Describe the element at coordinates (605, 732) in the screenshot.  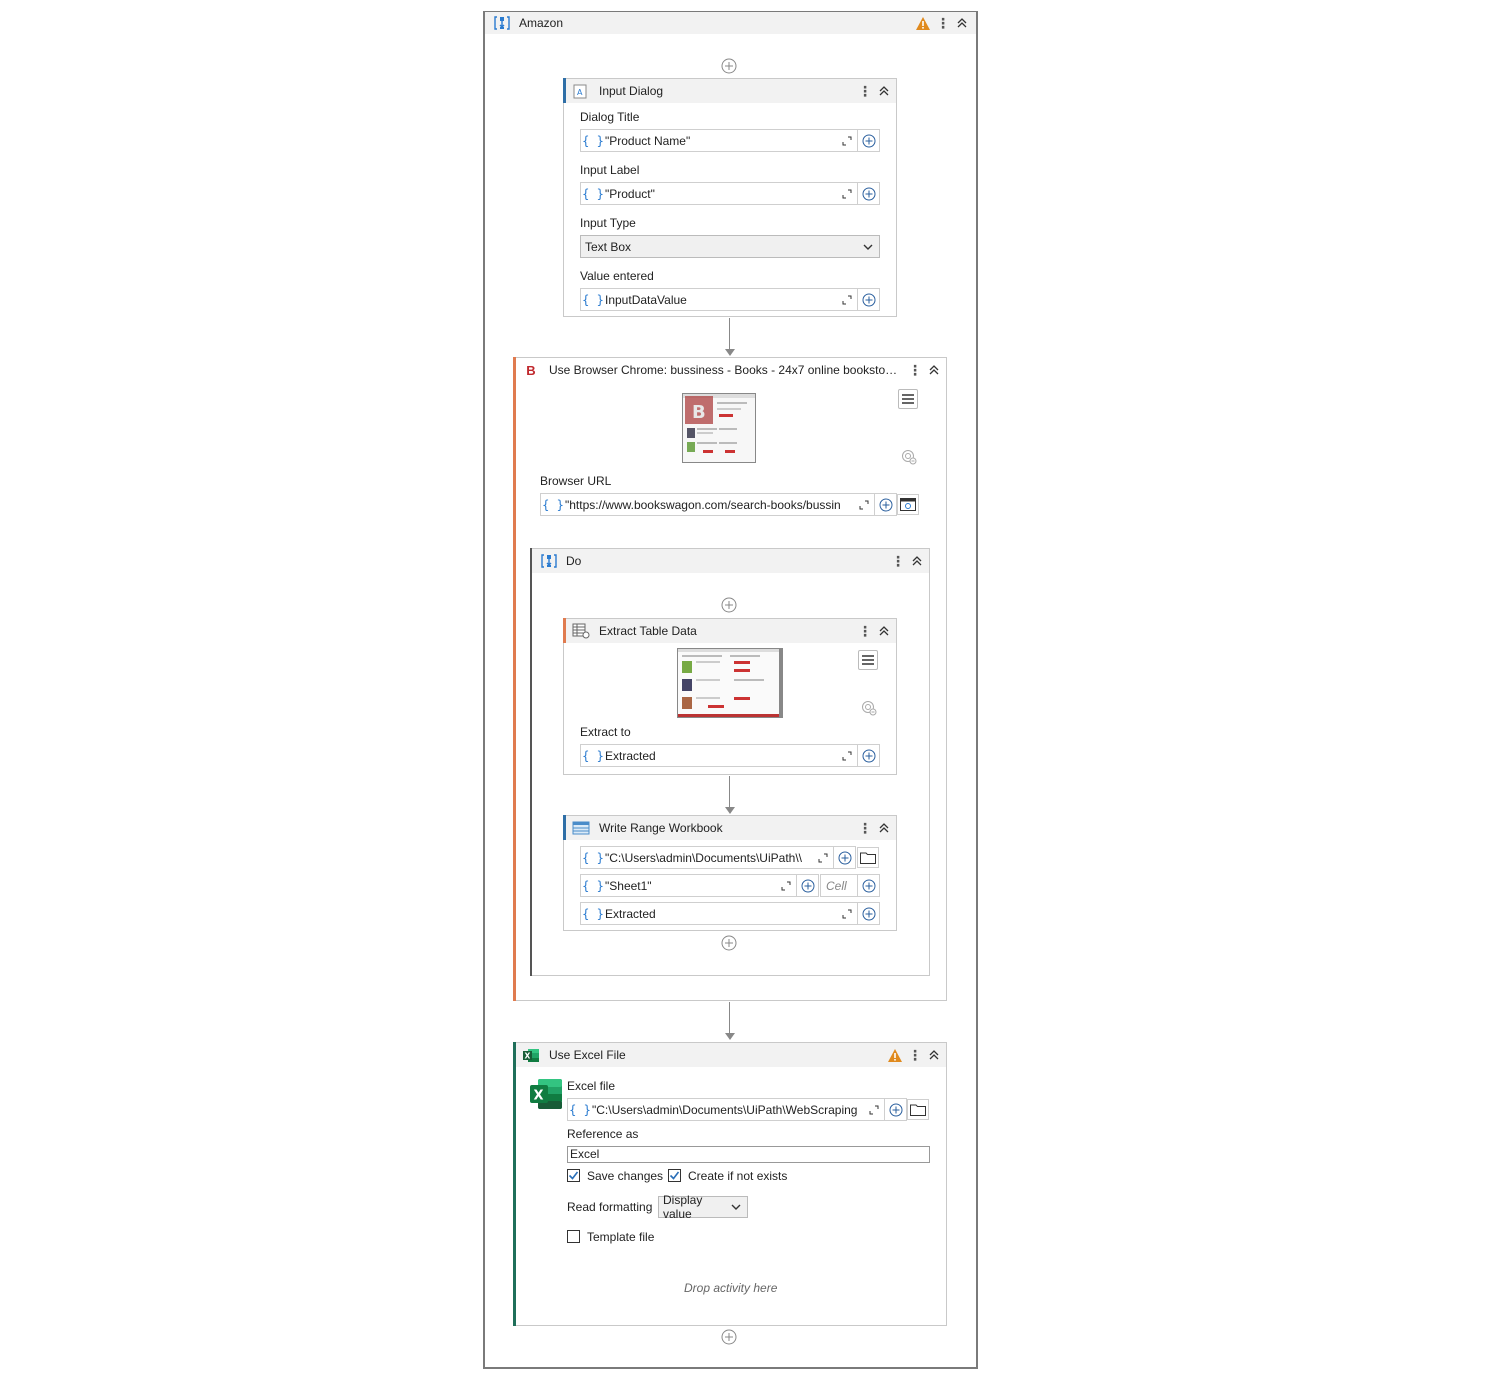
I see `extract-to-label: Extract to` at that location.